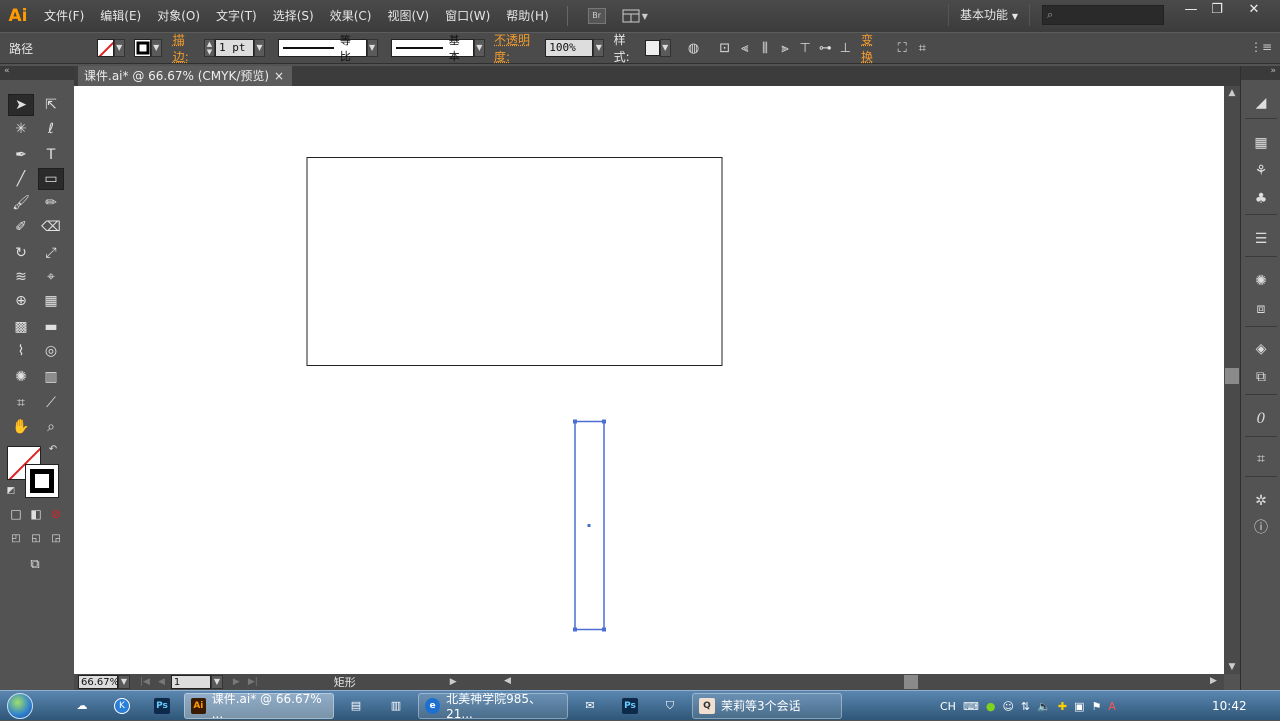 The image size is (1280, 721). What do you see at coordinates (236, 16) in the screenshot?
I see `menu-type: 文字(T)` at bounding box center [236, 16].